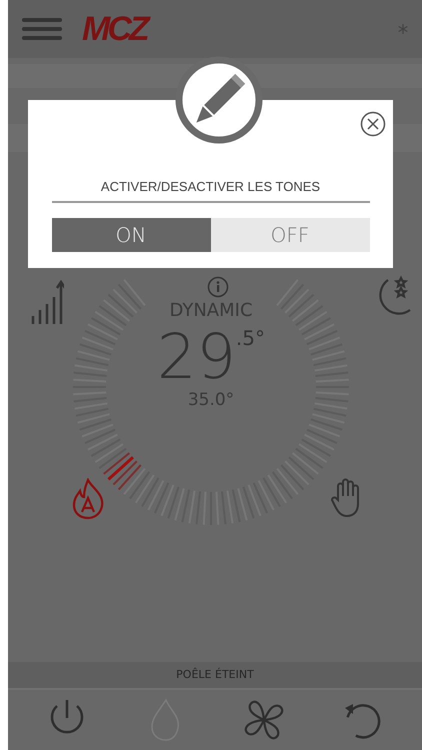  I want to click on flame-auto-icon, so click(88, 499).